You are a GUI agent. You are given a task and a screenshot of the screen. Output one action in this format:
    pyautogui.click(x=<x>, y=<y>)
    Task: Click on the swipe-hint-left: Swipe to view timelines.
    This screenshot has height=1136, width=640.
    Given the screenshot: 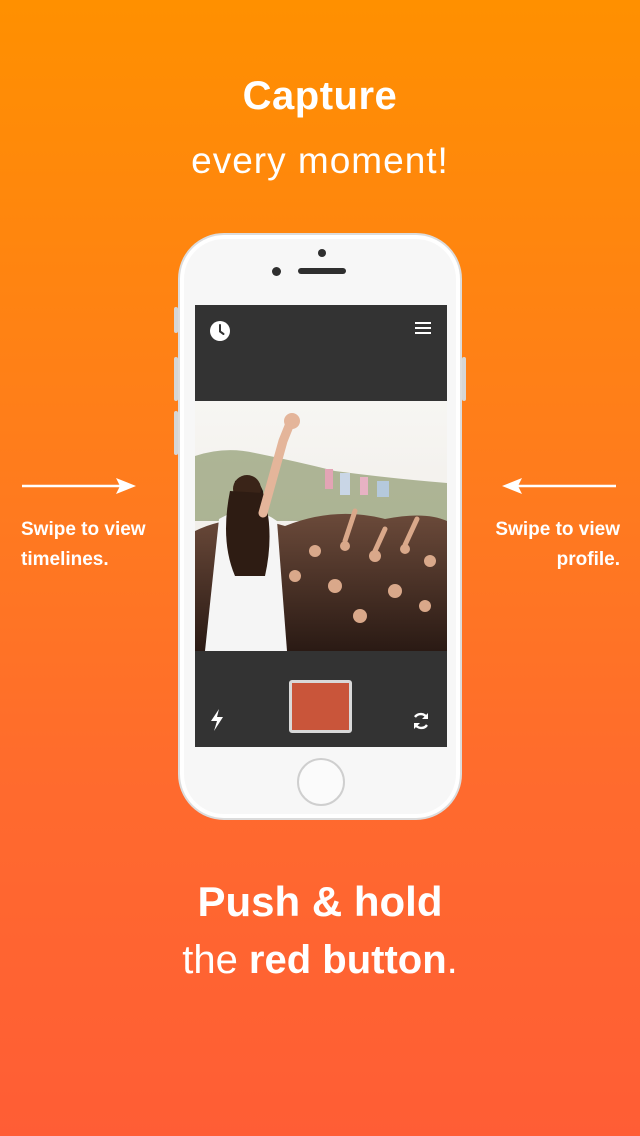 What is the action you would take?
    pyautogui.click(x=83, y=545)
    